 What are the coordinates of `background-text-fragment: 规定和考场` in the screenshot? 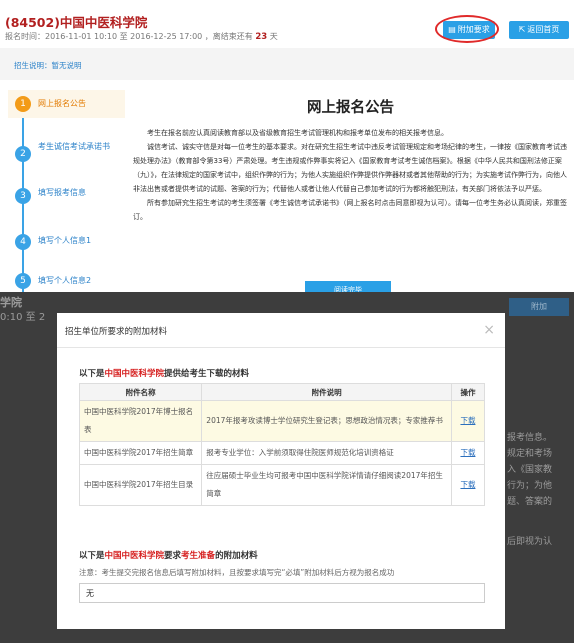 It's located at (530, 454).